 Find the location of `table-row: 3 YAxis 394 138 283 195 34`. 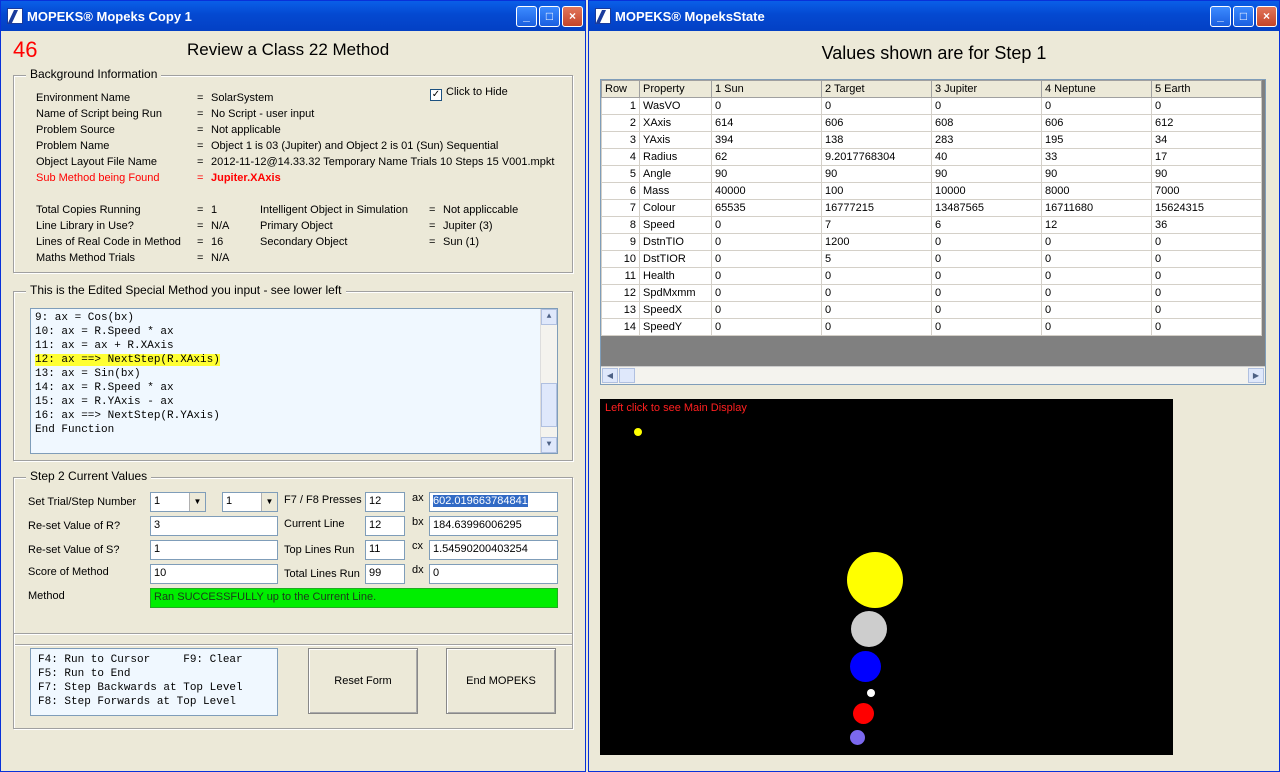

table-row: 3 YAxis 394 138 283 195 34 is located at coordinates (931, 140).